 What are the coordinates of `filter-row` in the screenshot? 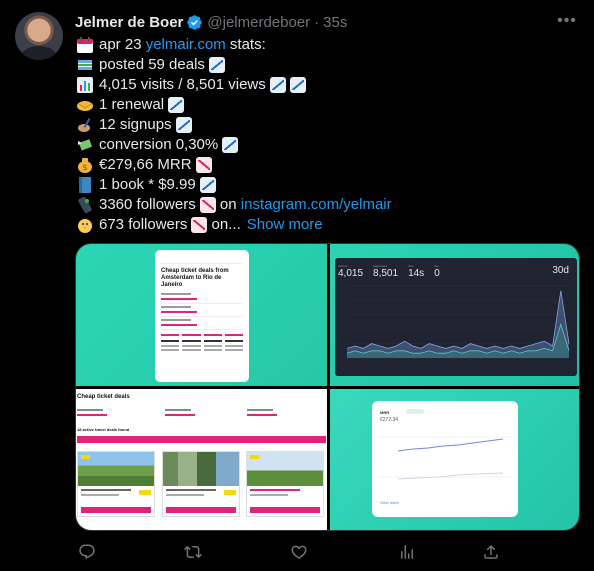 It's located at (201, 414).